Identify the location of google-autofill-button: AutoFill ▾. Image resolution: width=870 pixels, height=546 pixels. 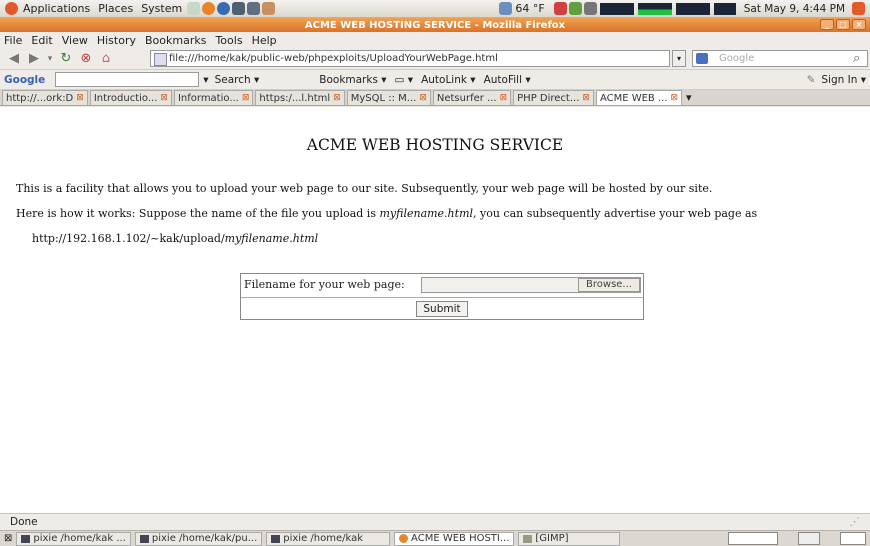
(507, 80).